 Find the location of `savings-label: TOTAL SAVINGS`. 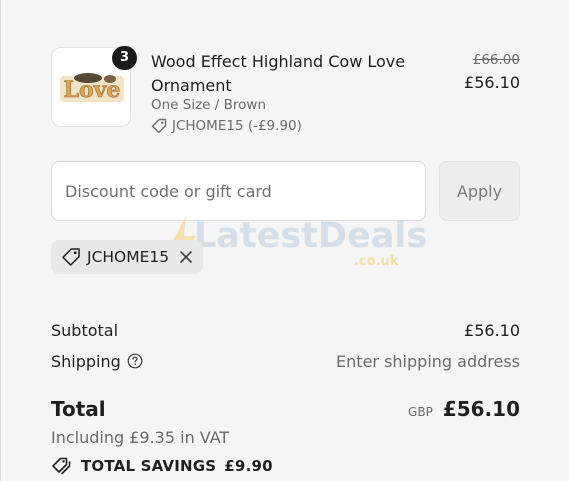

savings-label: TOTAL SAVINGS is located at coordinates (149, 466).